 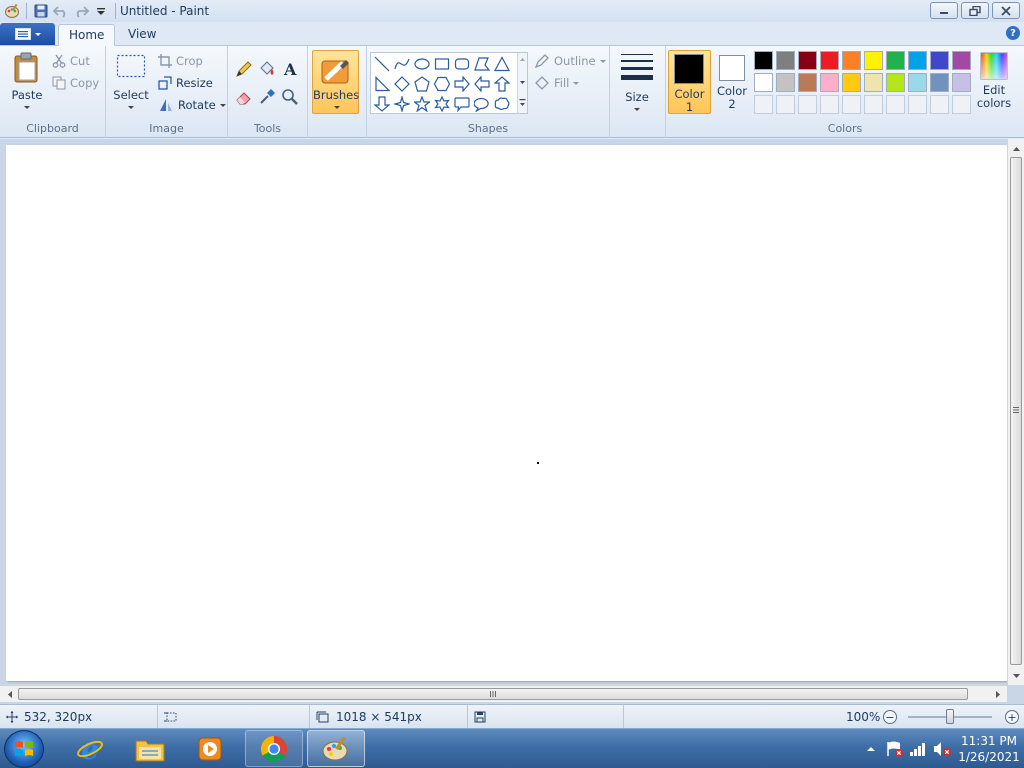 I want to click on volume-muted-icon, so click(x=943, y=749).